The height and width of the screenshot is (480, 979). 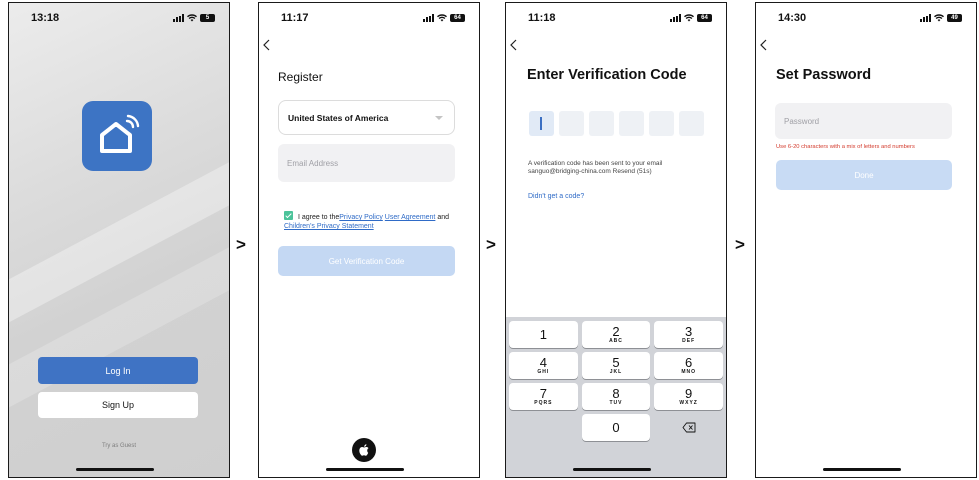 What do you see at coordinates (366, 261) in the screenshot?
I see `get-verification-code-button: Get Verification Code` at bounding box center [366, 261].